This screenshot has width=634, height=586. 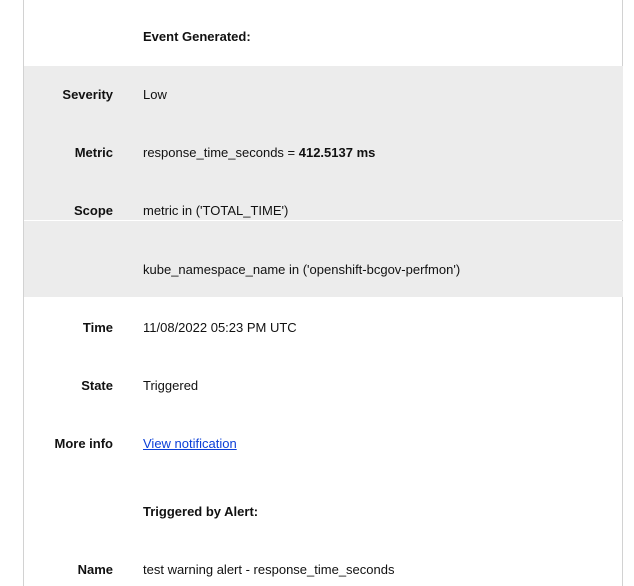 What do you see at coordinates (97, 385) in the screenshot?
I see `state-label: State` at bounding box center [97, 385].